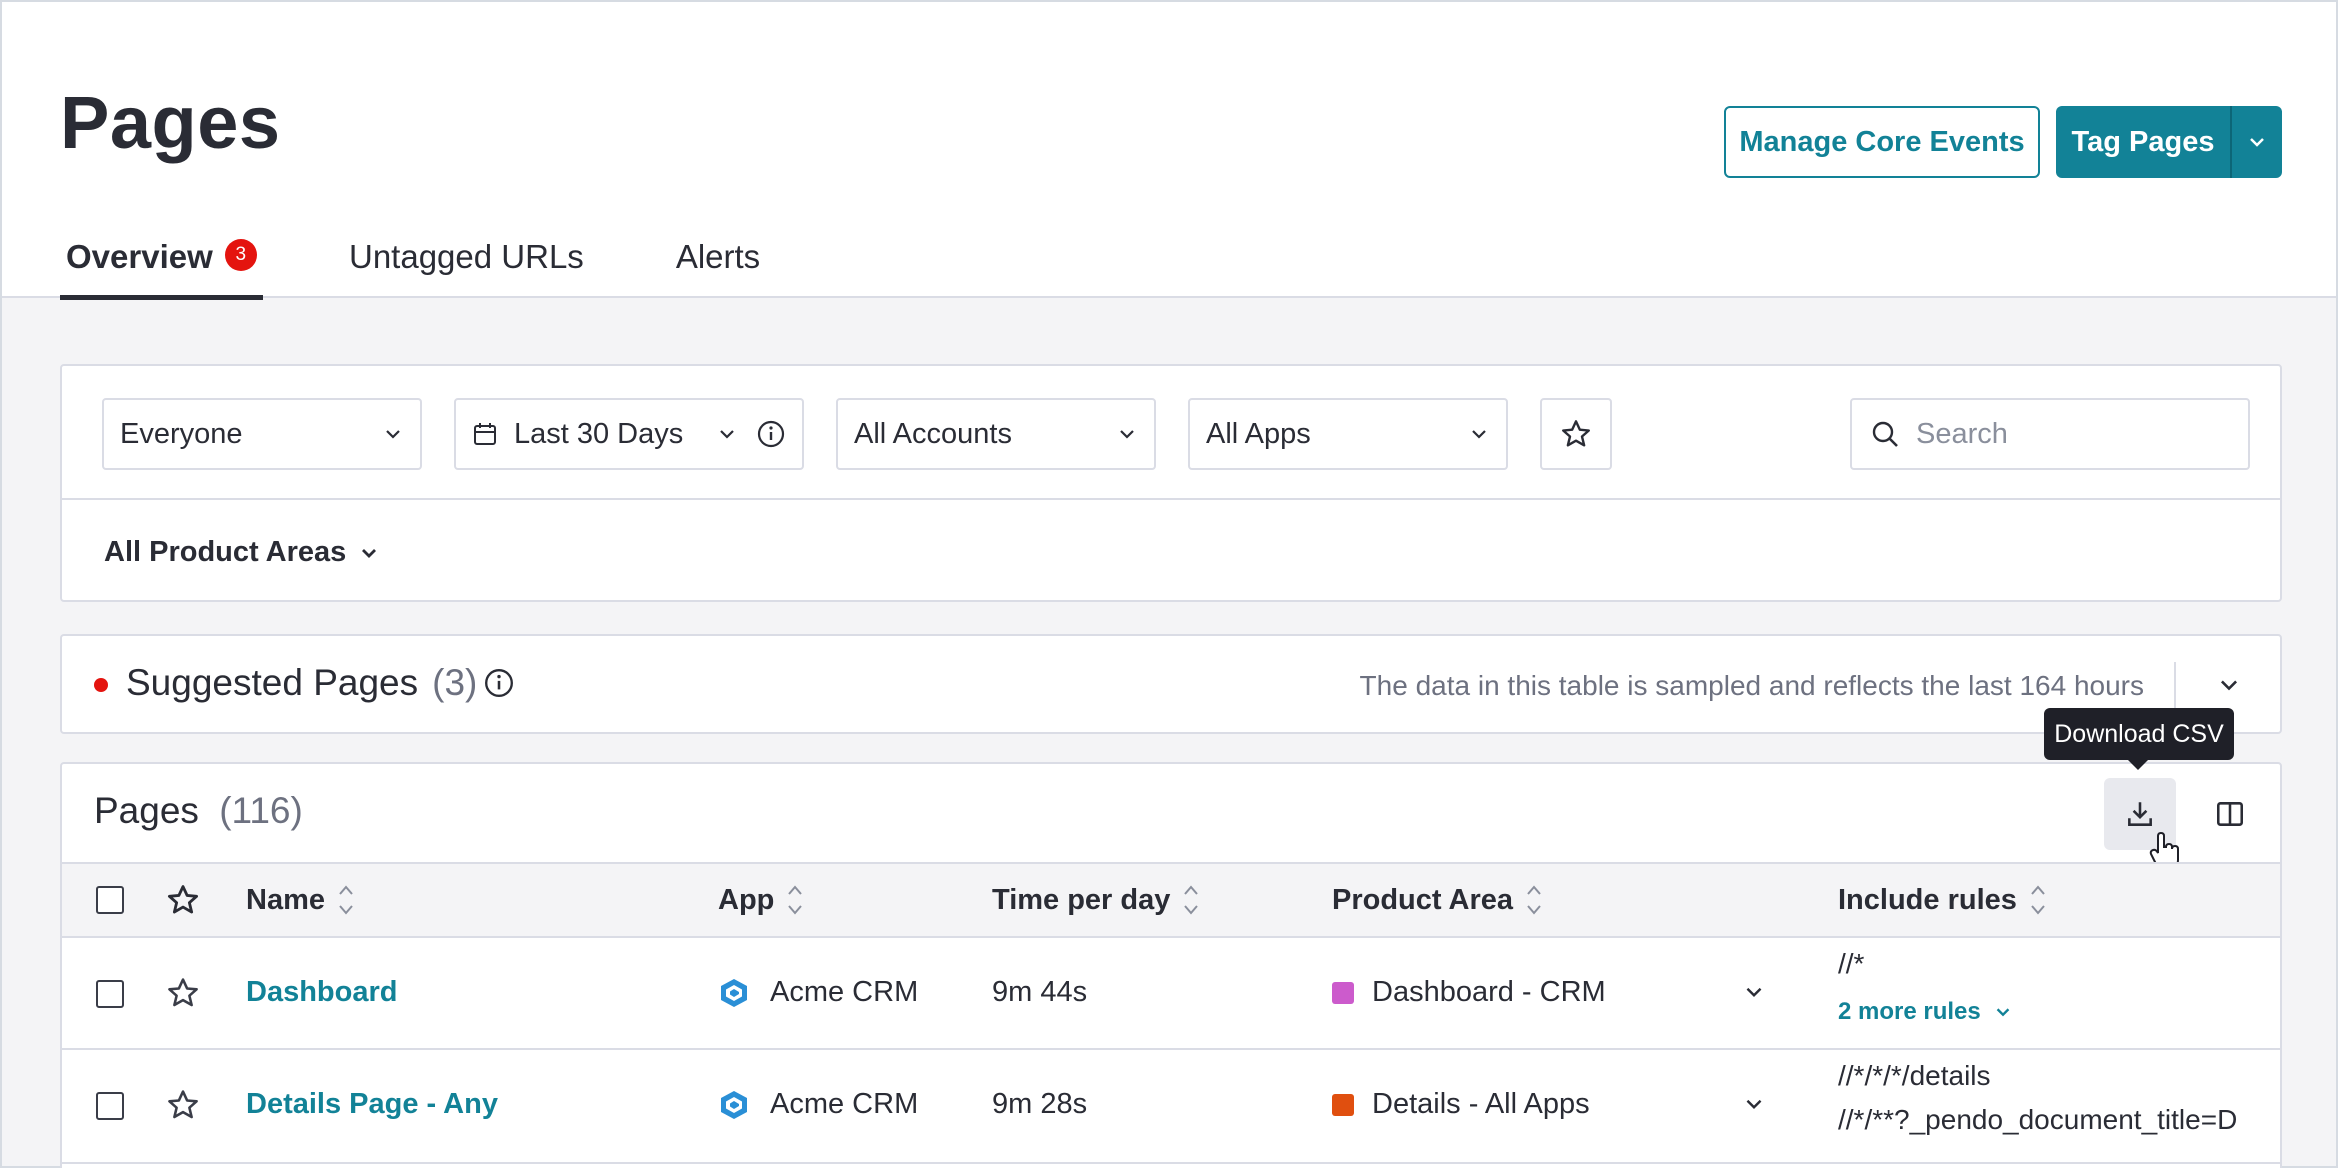  What do you see at coordinates (321, 992) in the screenshot?
I see `page-name-link: Dashboard` at bounding box center [321, 992].